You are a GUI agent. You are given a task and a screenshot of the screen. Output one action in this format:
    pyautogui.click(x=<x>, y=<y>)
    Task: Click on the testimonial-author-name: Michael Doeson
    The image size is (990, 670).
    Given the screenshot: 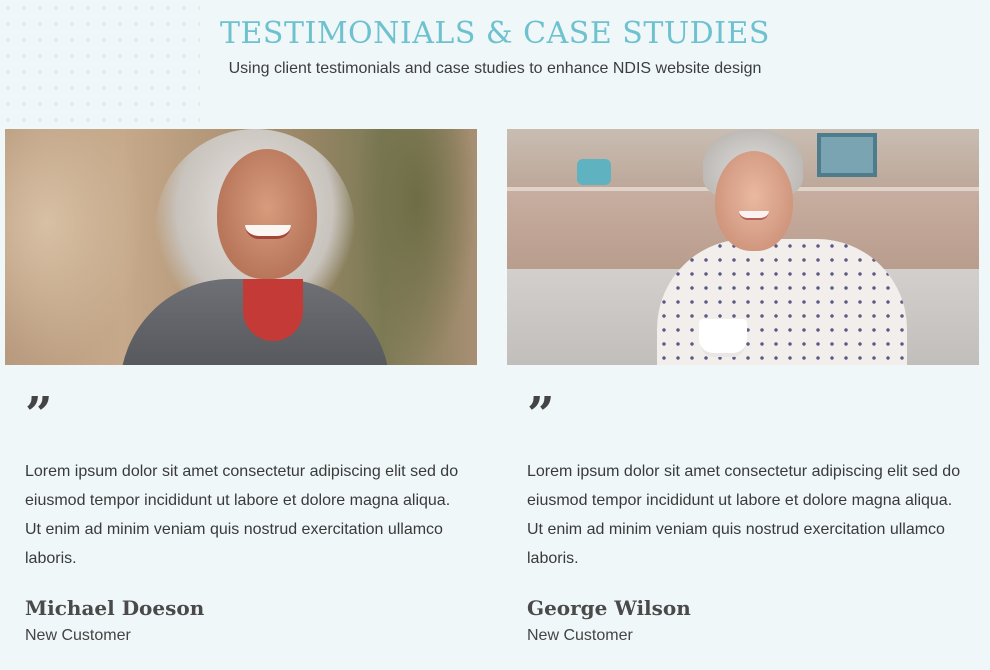 What is the action you would take?
    pyautogui.click(x=115, y=608)
    